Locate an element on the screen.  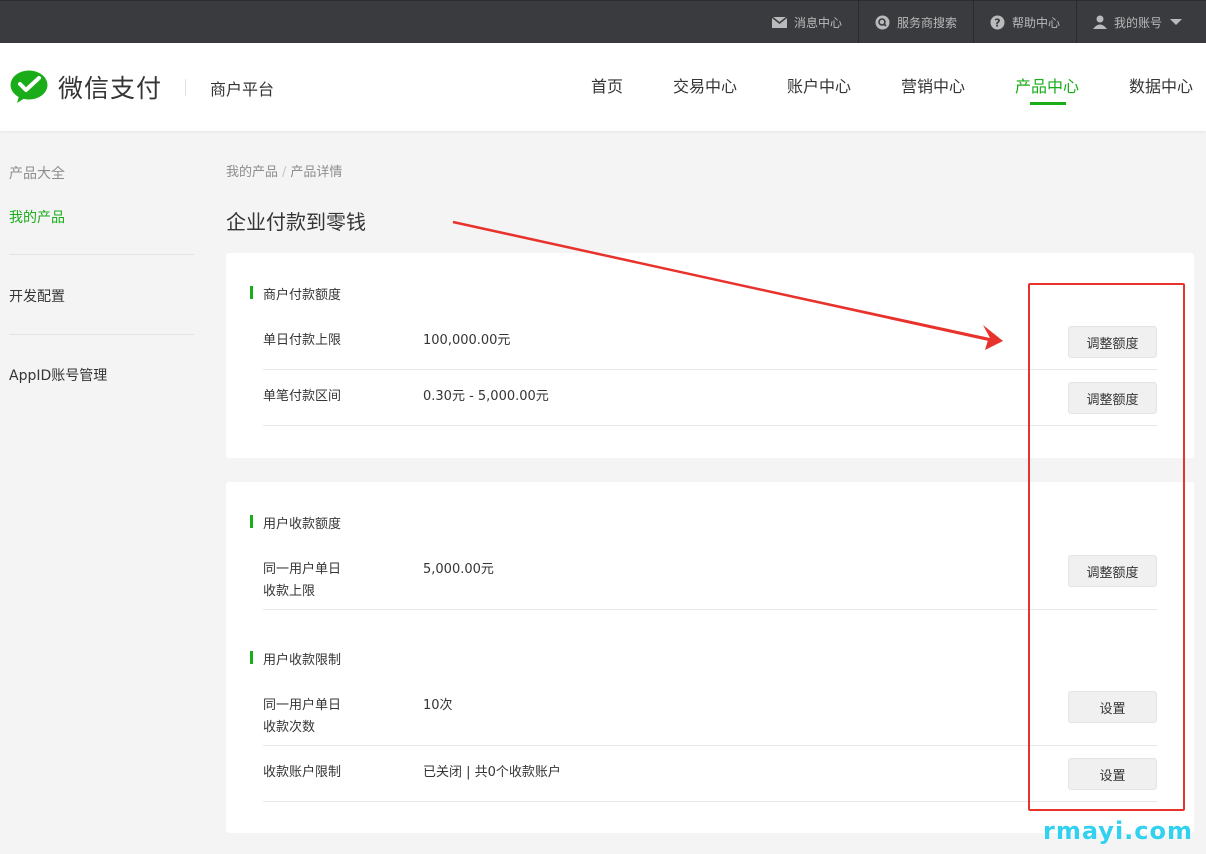
account-label: 我的账号 is located at coordinates (1138, 22).